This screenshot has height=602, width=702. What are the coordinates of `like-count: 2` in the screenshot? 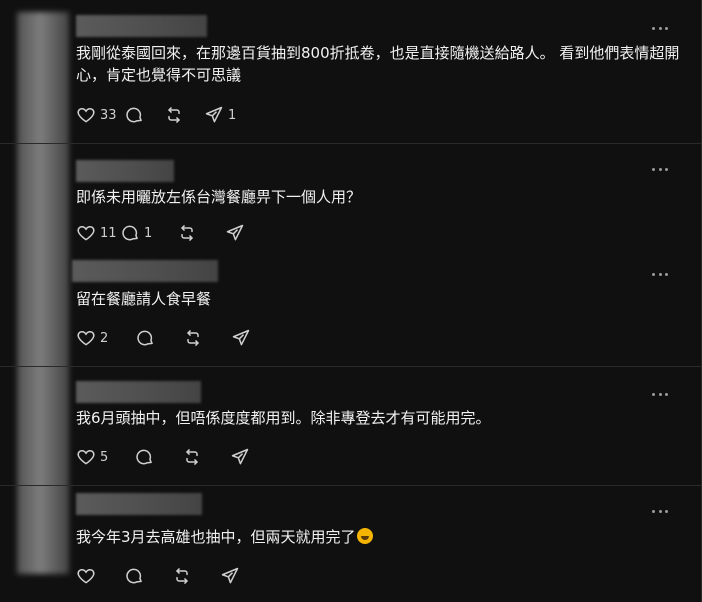 It's located at (104, 338).